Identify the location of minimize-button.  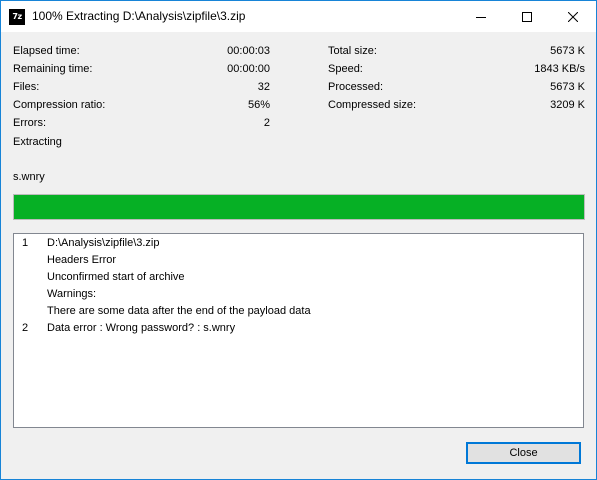
(481, 16).